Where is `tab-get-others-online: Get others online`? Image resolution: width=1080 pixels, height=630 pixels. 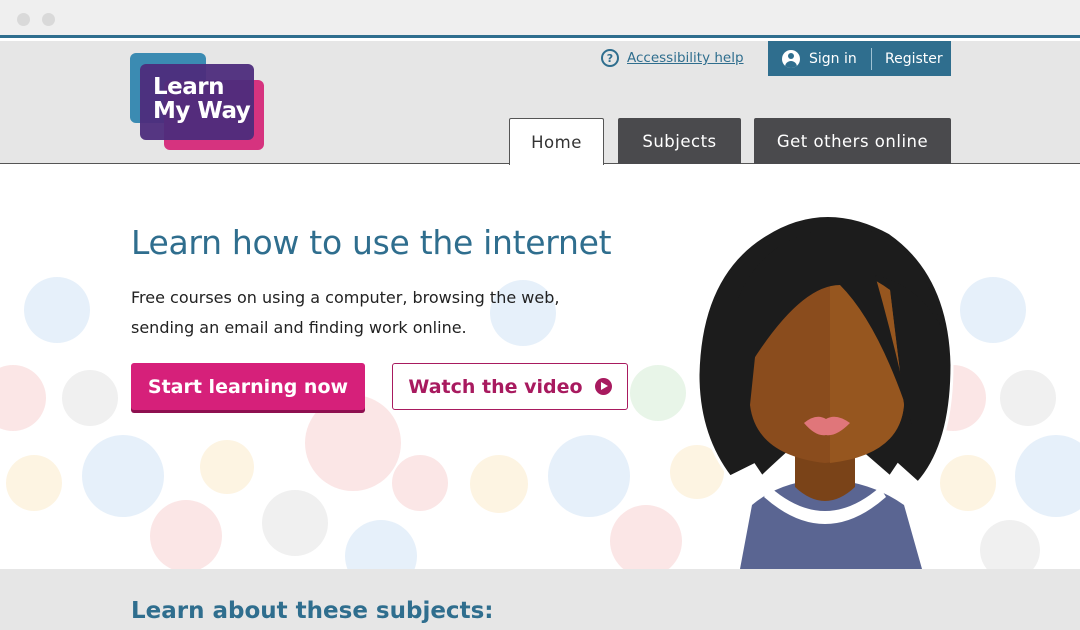
tab-get-others-online: Get others online is located at coordinates (852, 141).